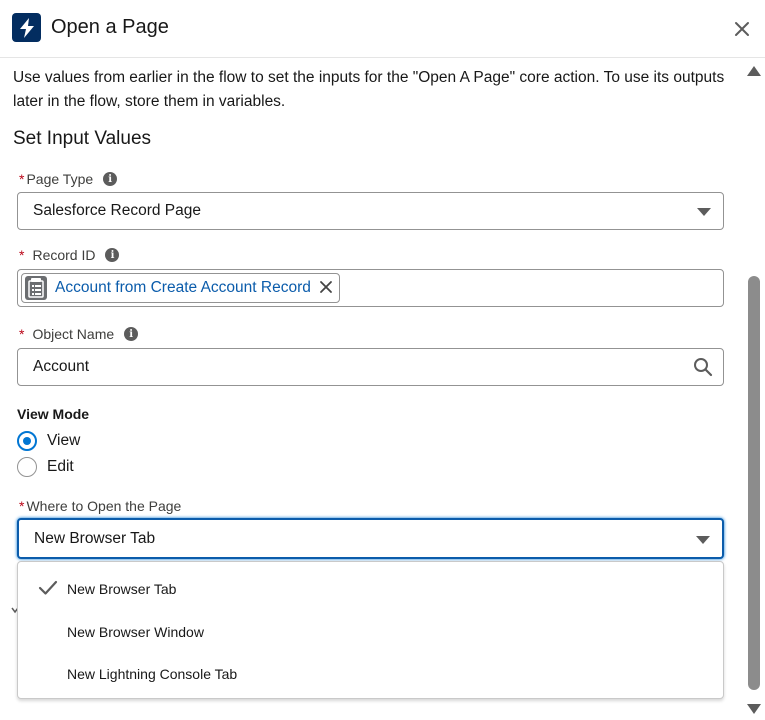 Image resolution: width=765 pixels, height=720 pixels. I want to click on modal-title: Open a Page, so click(110, 27).